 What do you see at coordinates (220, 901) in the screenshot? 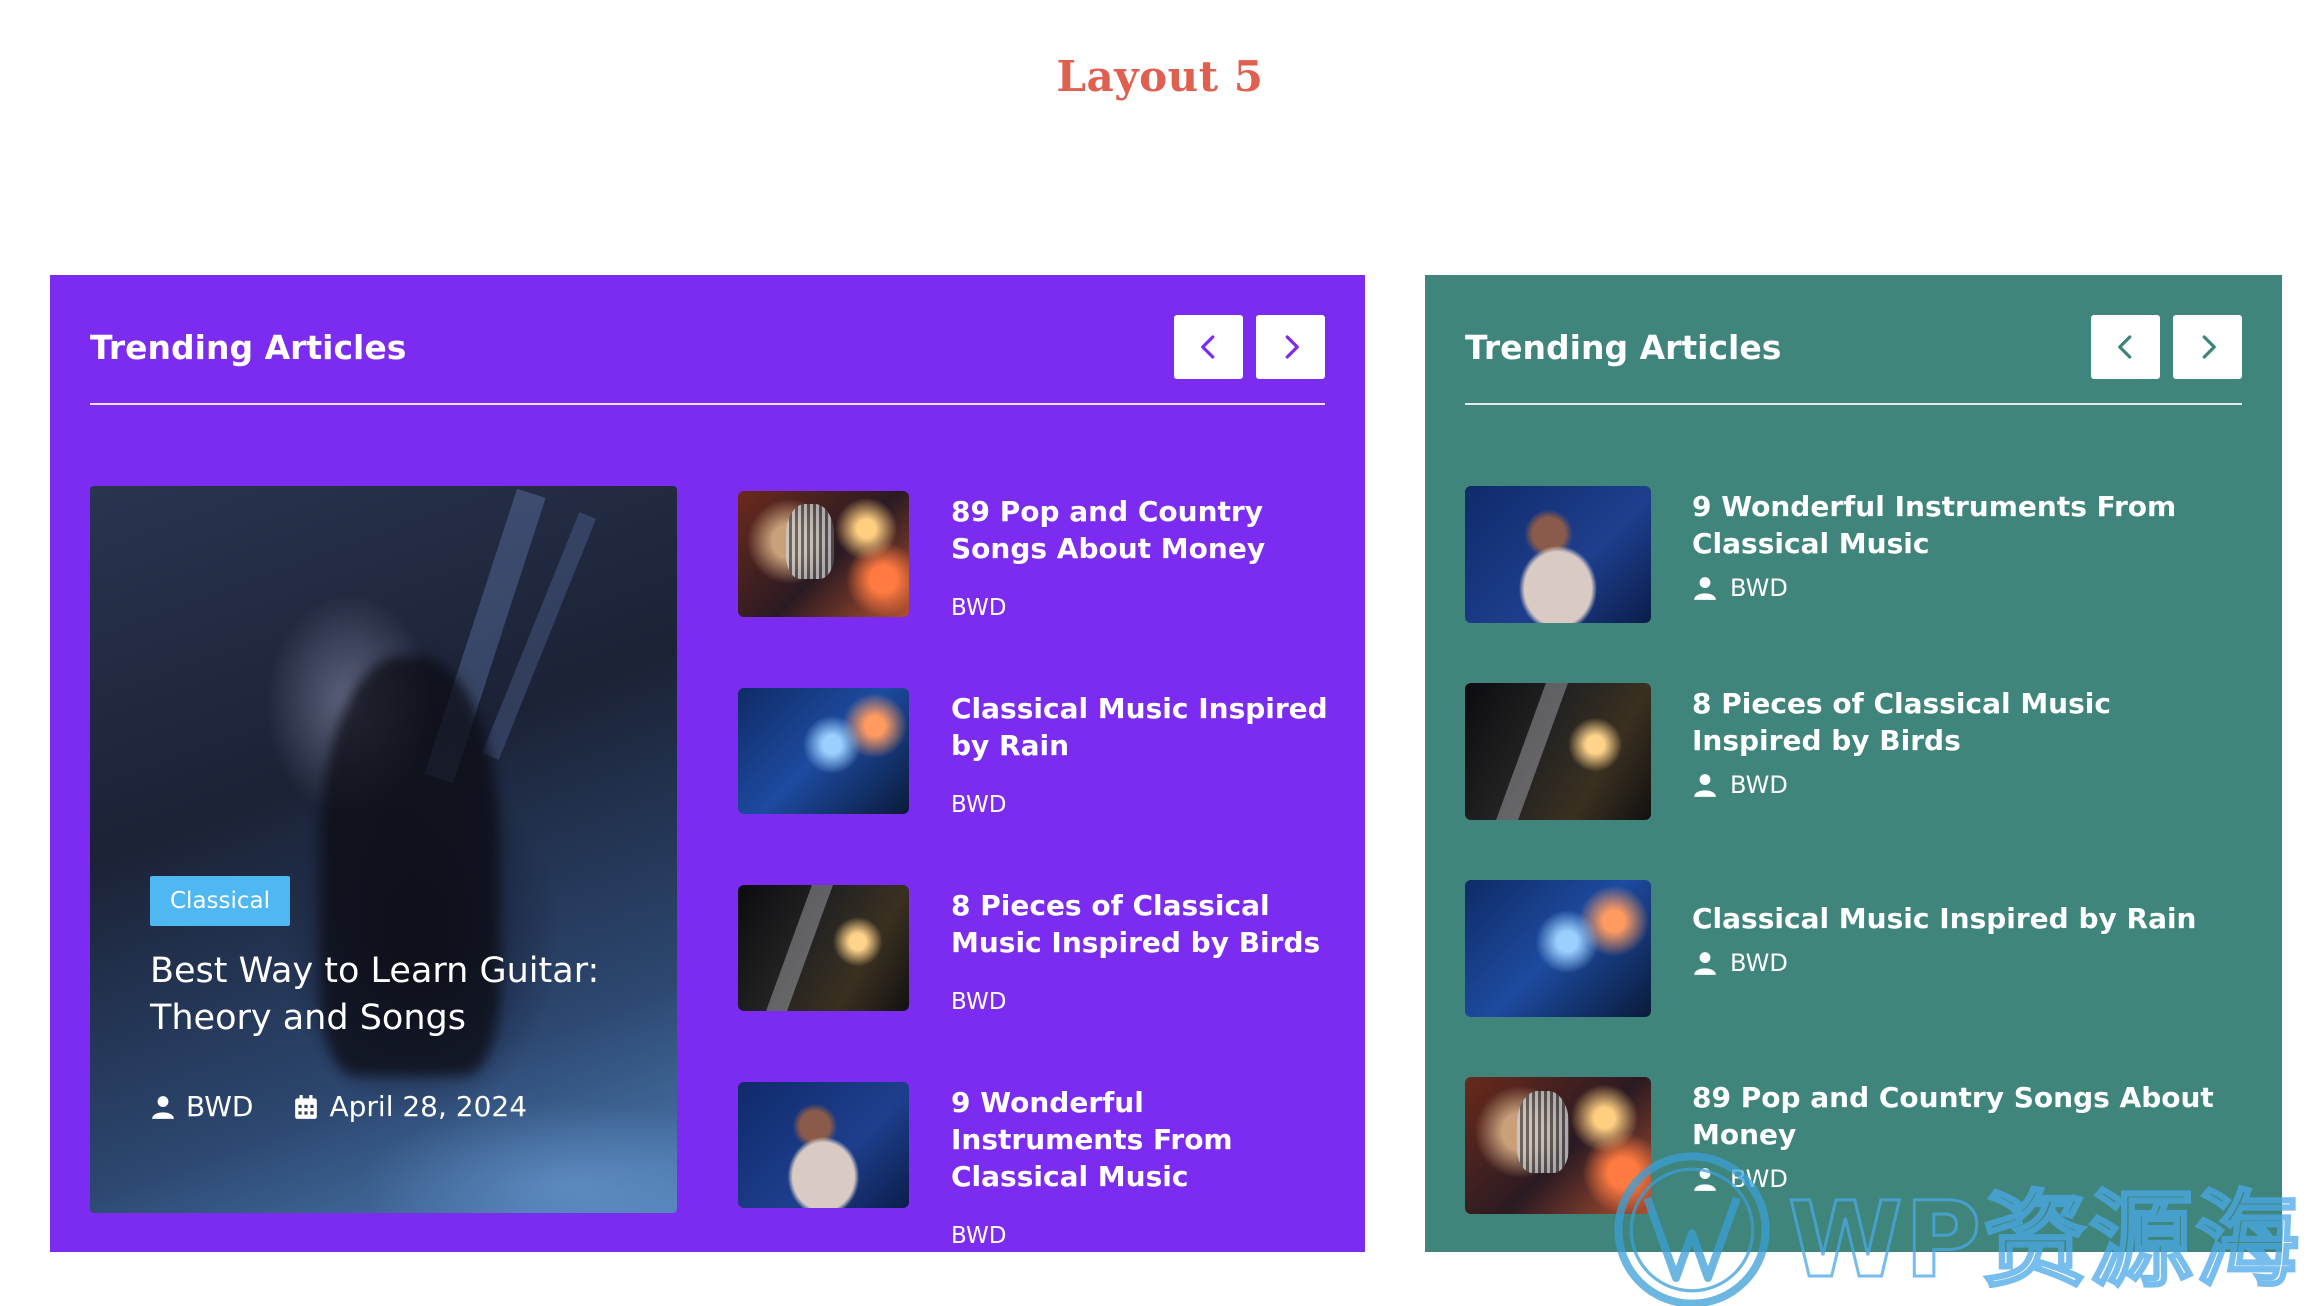
I see `category-badge: Classical` at bounding box center [220, 901].